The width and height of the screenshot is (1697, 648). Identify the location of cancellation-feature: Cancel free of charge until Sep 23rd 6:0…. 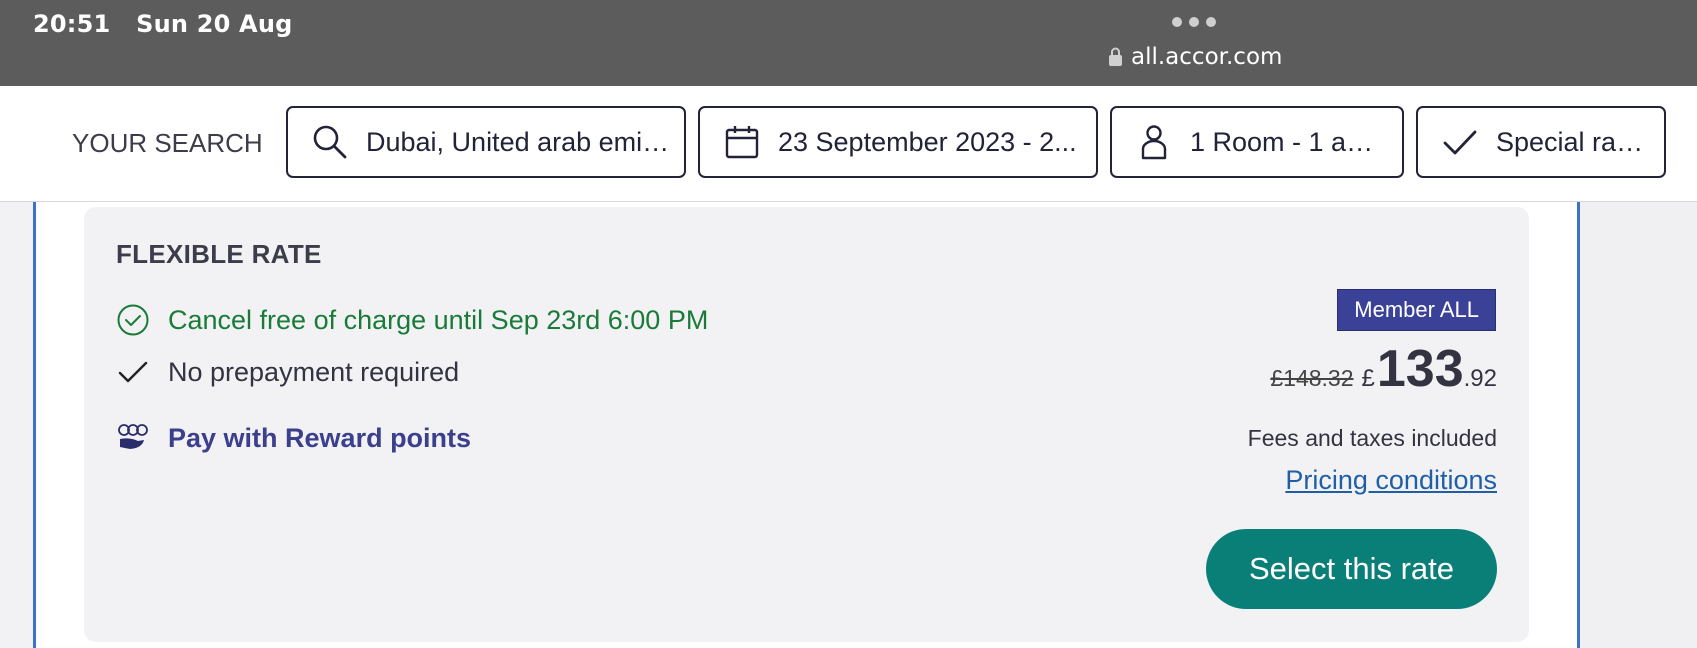
(412, 320).